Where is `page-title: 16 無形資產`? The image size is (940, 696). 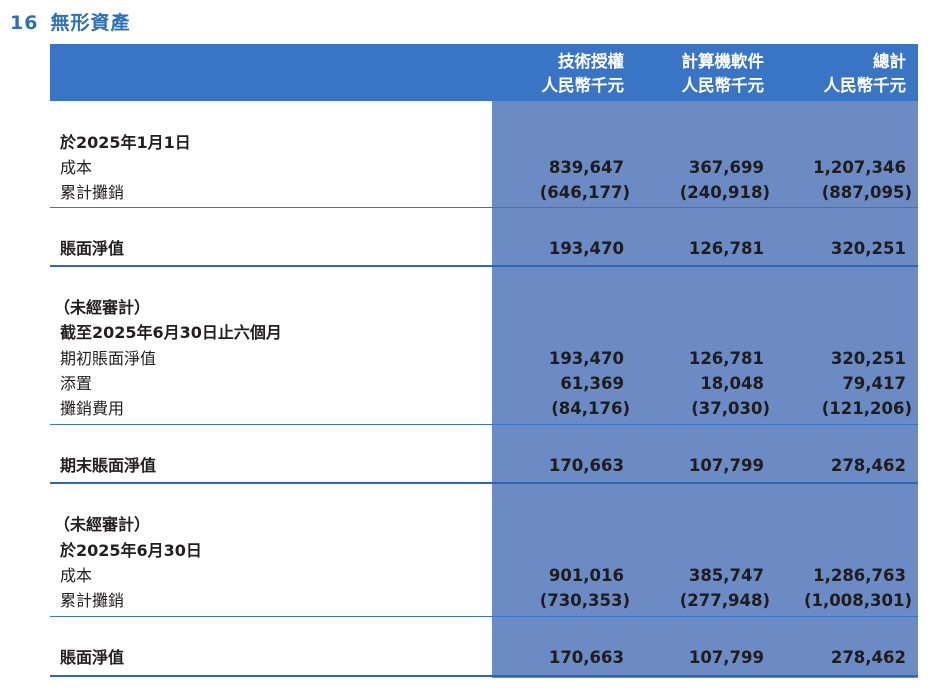 page-title: 16 無形資產 is located at coordinates (70, 21).